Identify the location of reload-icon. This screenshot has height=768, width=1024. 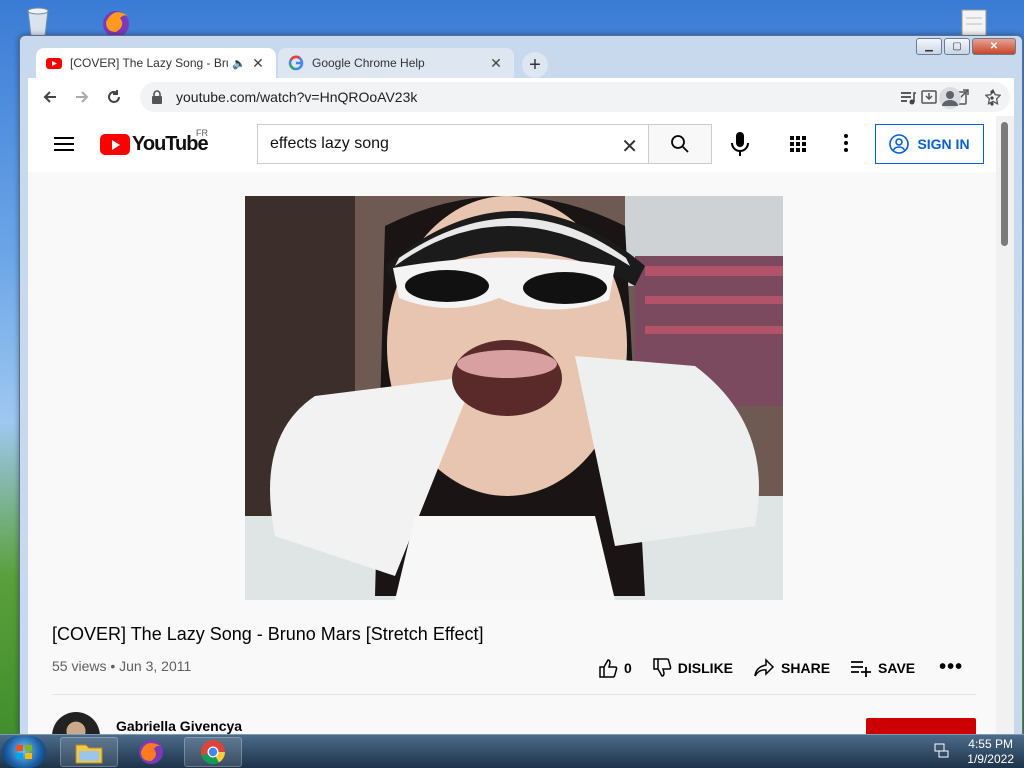
(114, 96).